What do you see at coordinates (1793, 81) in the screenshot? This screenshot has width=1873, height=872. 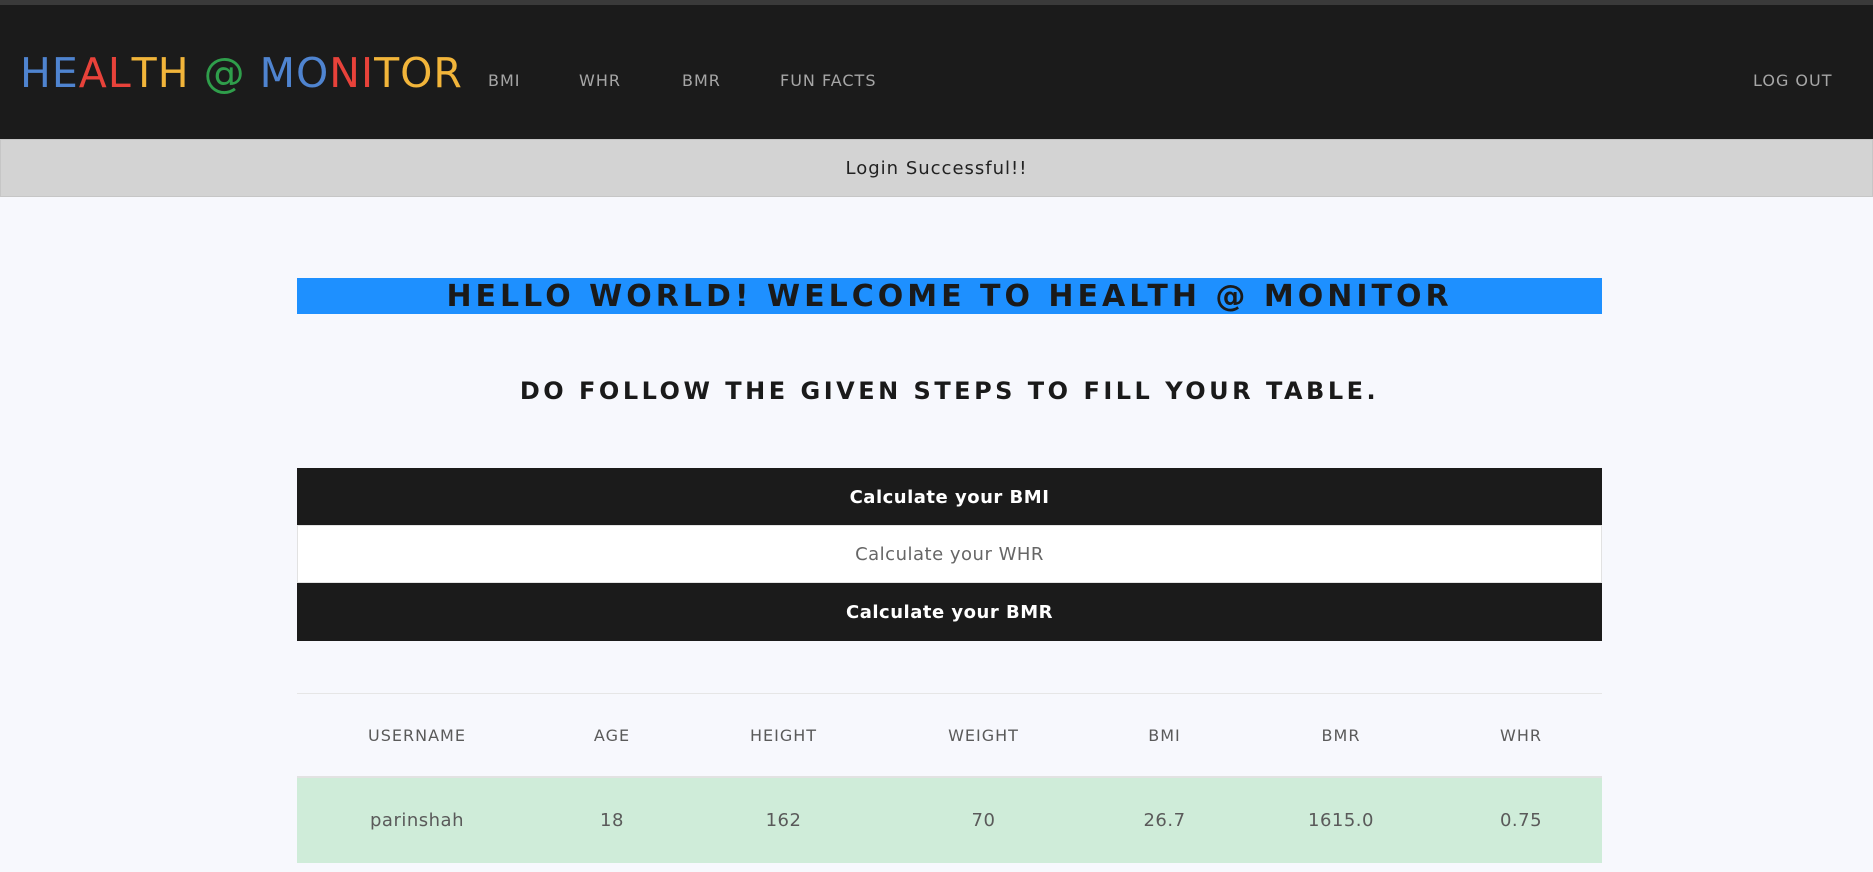 I see `logout-link: LOG OUT` at bounding box center [1793, 81].